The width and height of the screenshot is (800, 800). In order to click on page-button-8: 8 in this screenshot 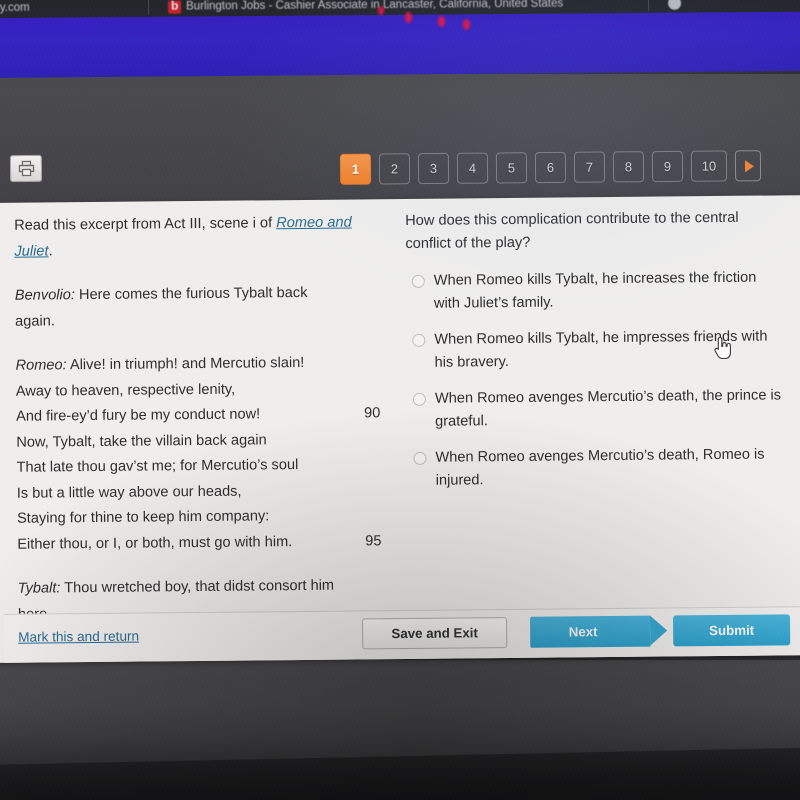, I will do `click(628, 167)`.